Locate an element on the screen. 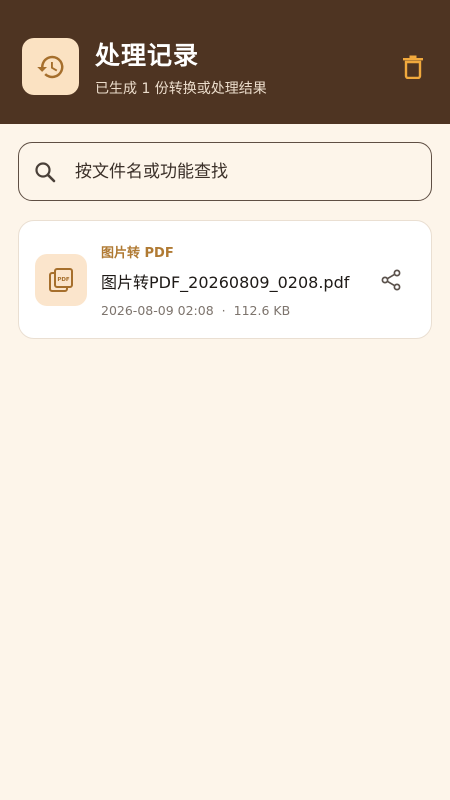 This screenshot has height=800, width=450. share-button is located at coordinates (391, 280).